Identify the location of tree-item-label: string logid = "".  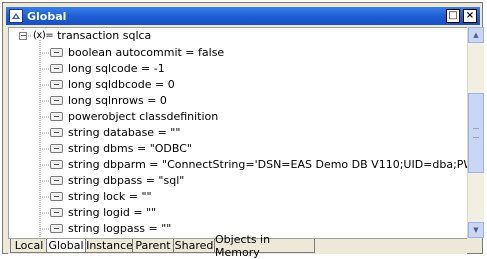
(112, 212).